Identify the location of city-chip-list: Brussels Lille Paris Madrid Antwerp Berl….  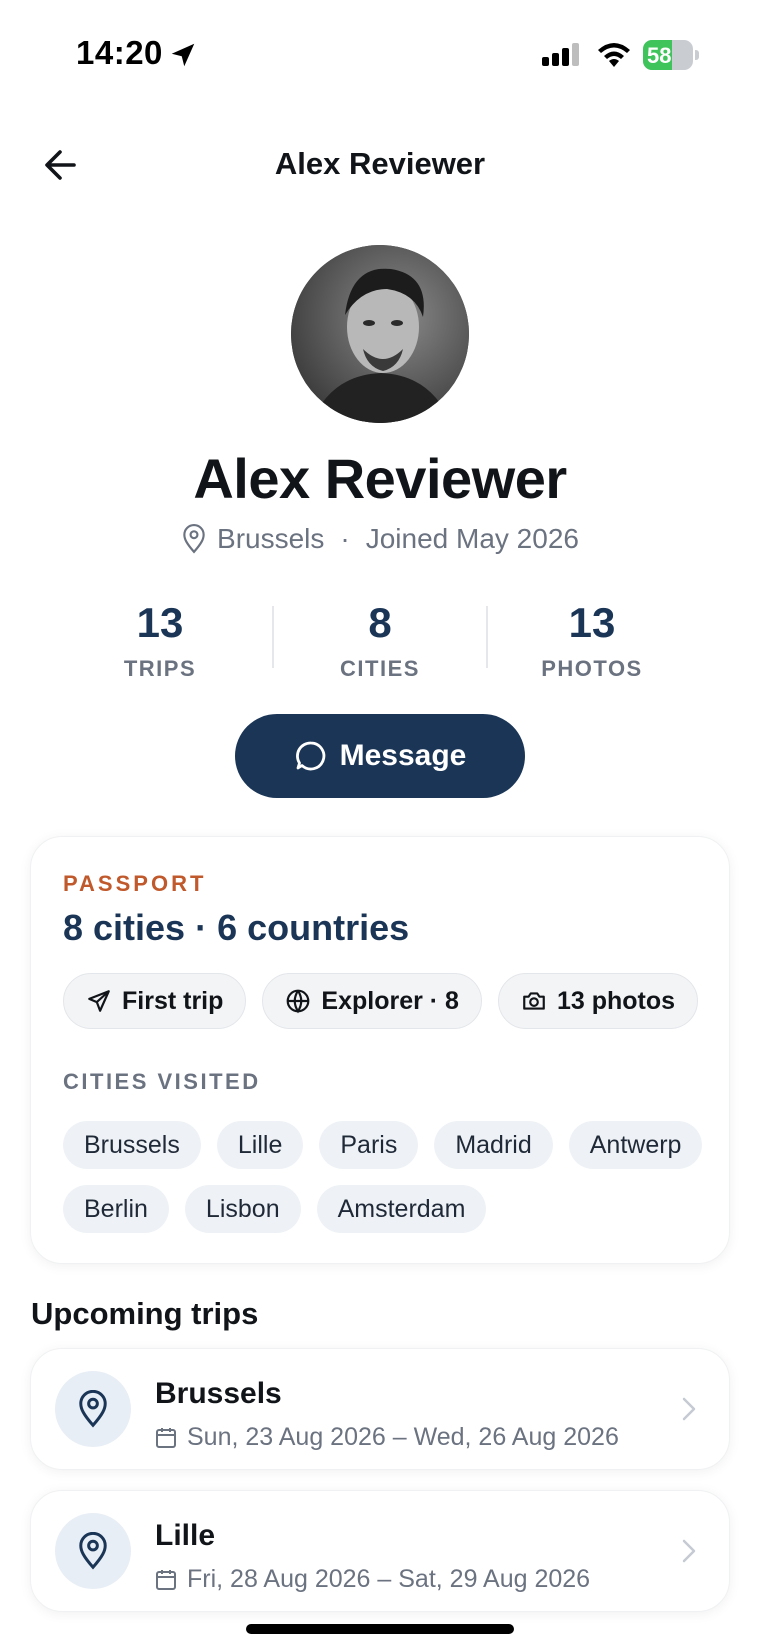
(383, 1177).